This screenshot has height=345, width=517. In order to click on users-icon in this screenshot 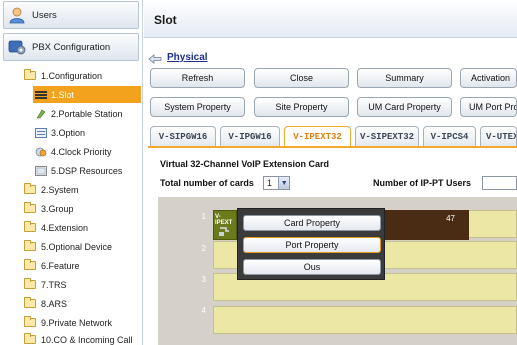, I will do `click(17, 15)`.